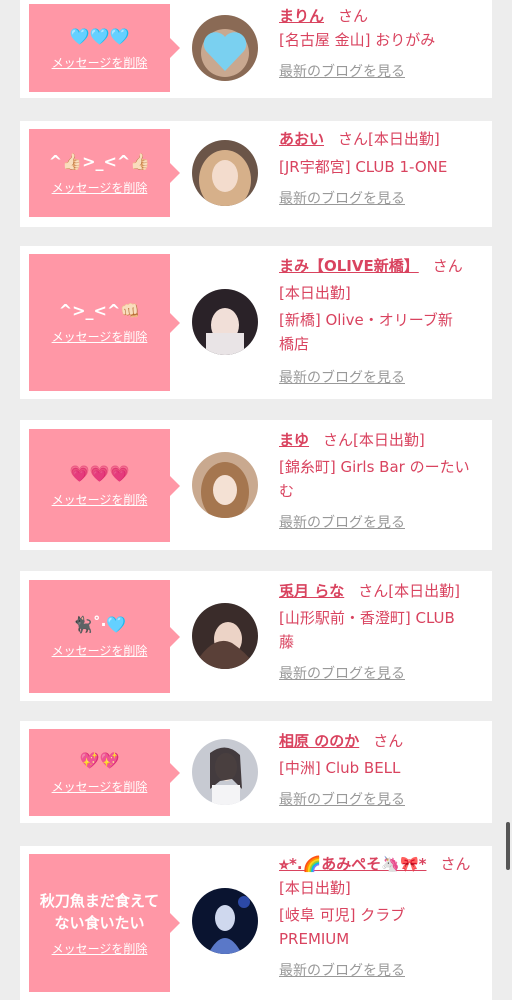 This screenshot has width=512, height=1000. What do you see at coordinates (287, 642) in the screenshot?
I see `location-continued: 藤` at bounding box center [287, 642].